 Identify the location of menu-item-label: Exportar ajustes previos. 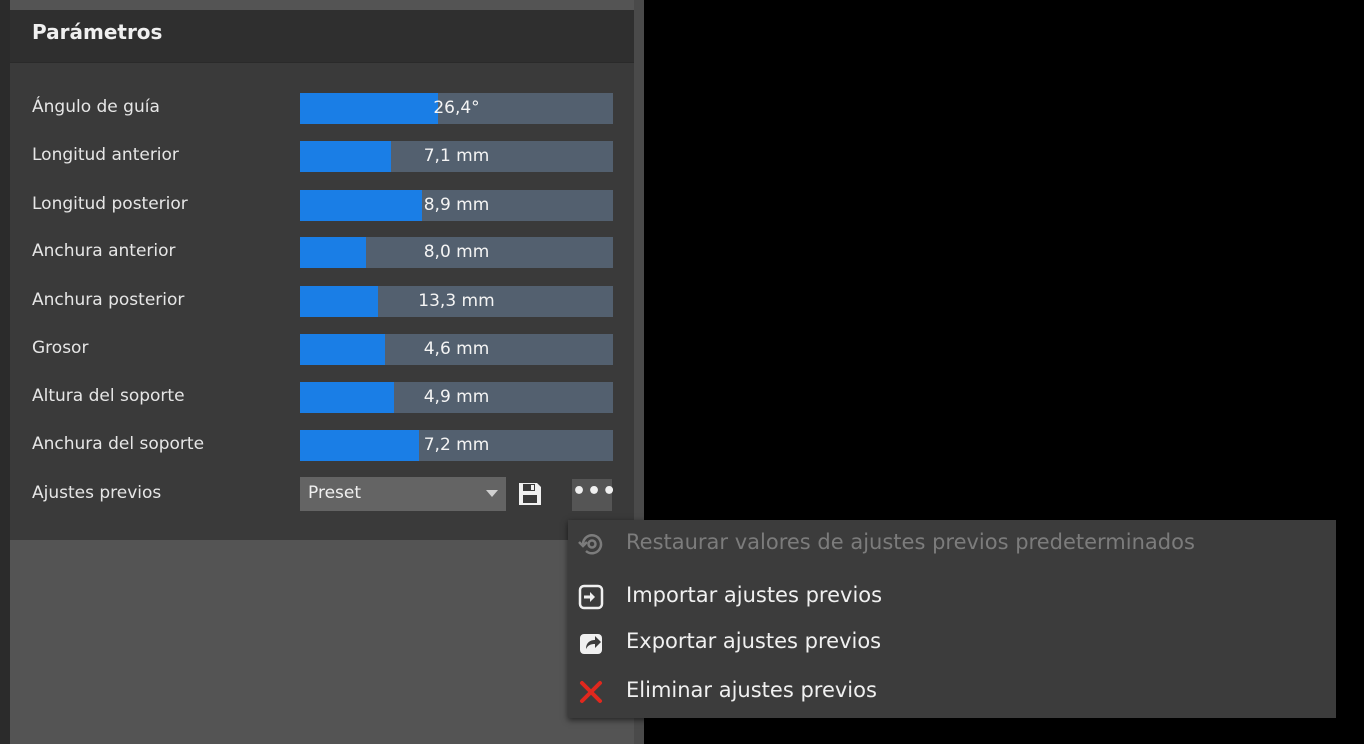
(754, 641).